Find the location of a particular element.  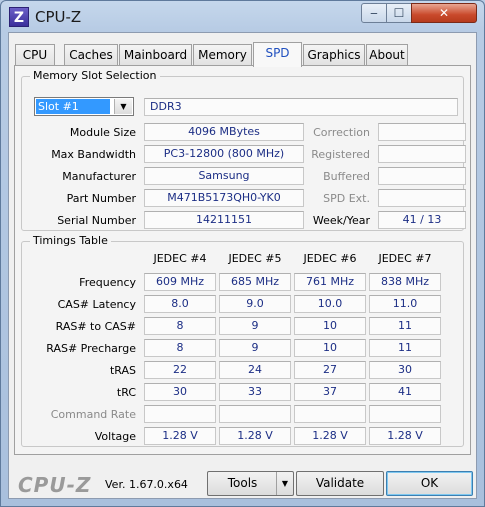

validate-button: Validate is located at coordinates (340, 483).